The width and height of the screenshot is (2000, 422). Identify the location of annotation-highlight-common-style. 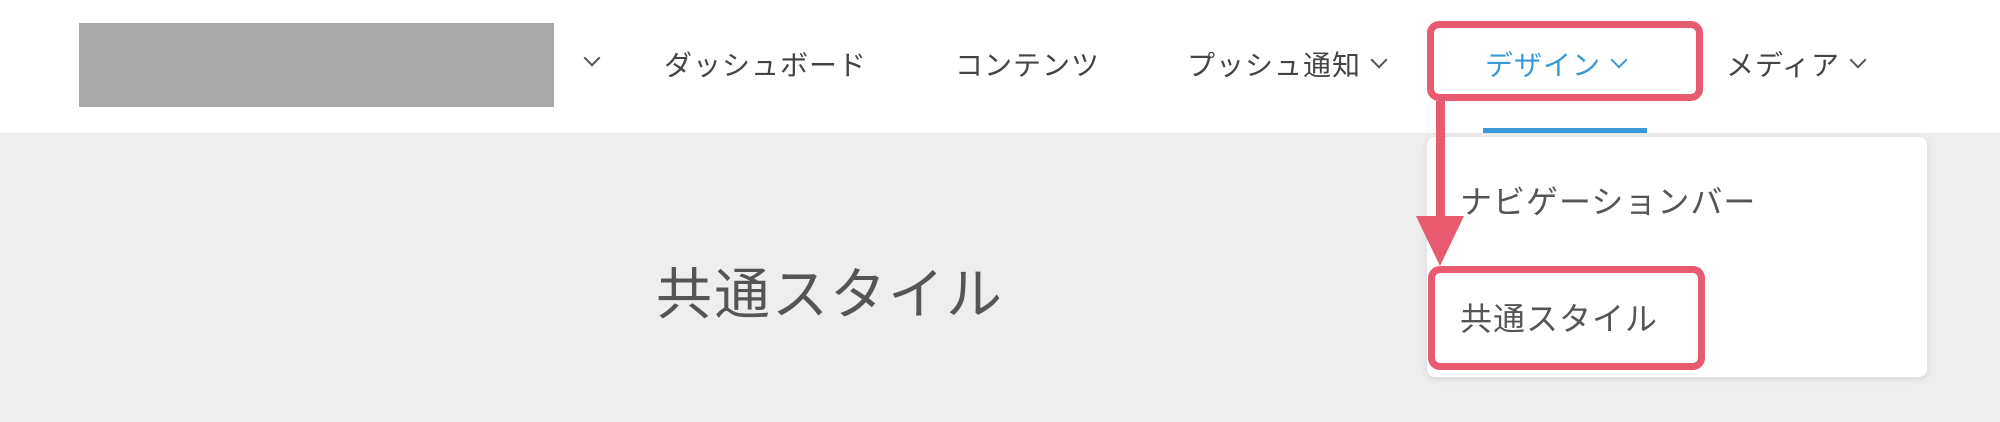
(1566, 318).